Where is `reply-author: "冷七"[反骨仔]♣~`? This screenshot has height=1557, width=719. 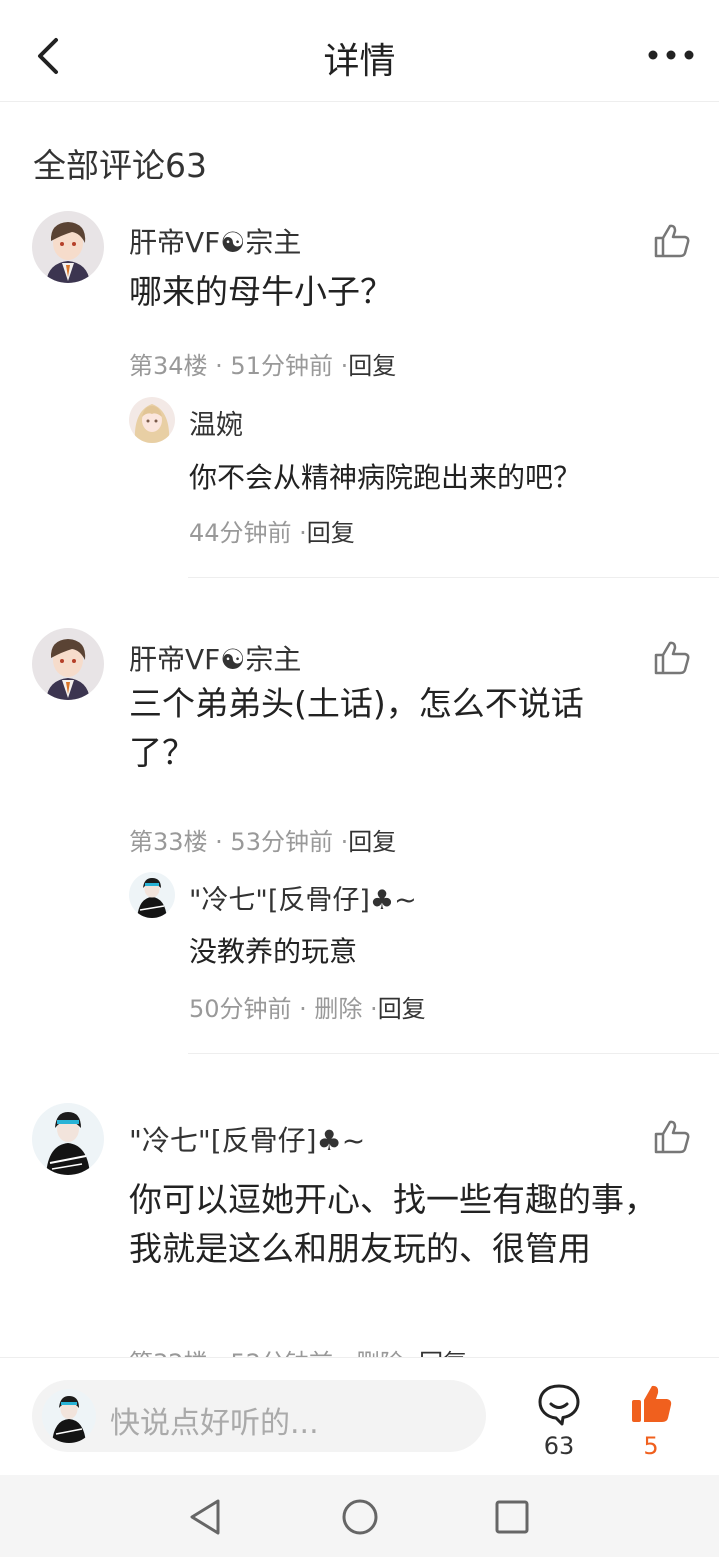
reply-author: "冷七"[反骨仔]♣~ is located at coordinates (303, 897).